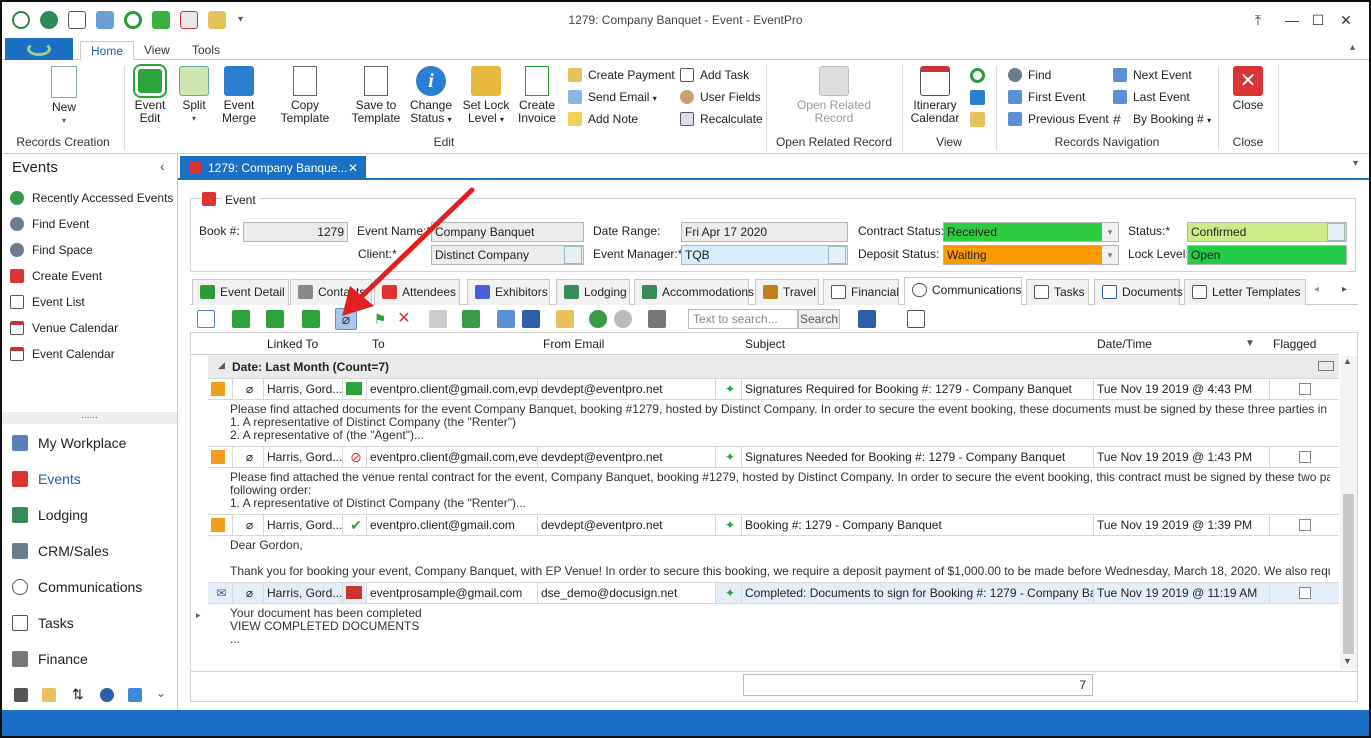 This screenshot has height=738, width=1371. I want to click on nav-venue-calendar: Venue Calendar, so click(64, 328).